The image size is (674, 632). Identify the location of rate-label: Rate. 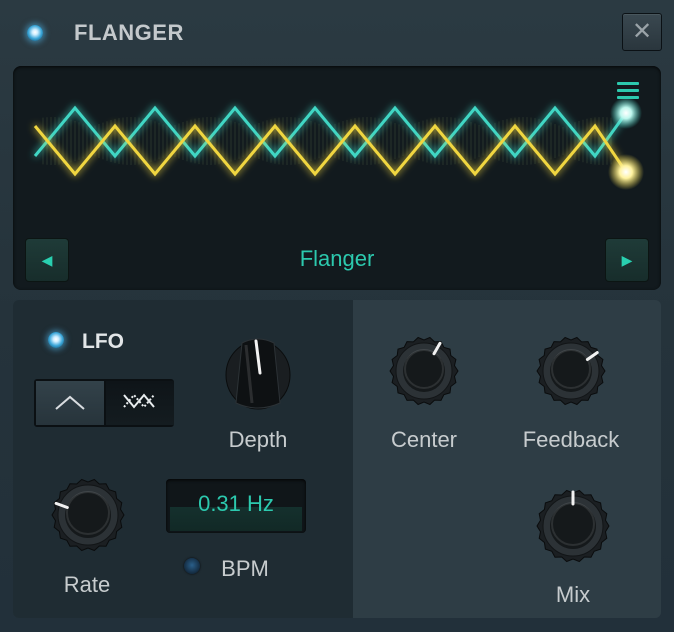
(87, 584).